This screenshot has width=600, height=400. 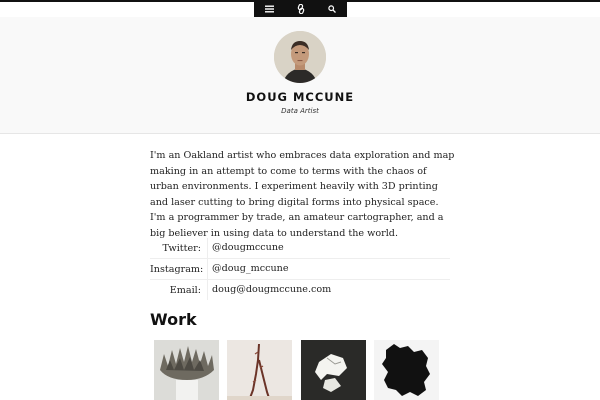 I want to click on search-button, so click(x=332, y=8).